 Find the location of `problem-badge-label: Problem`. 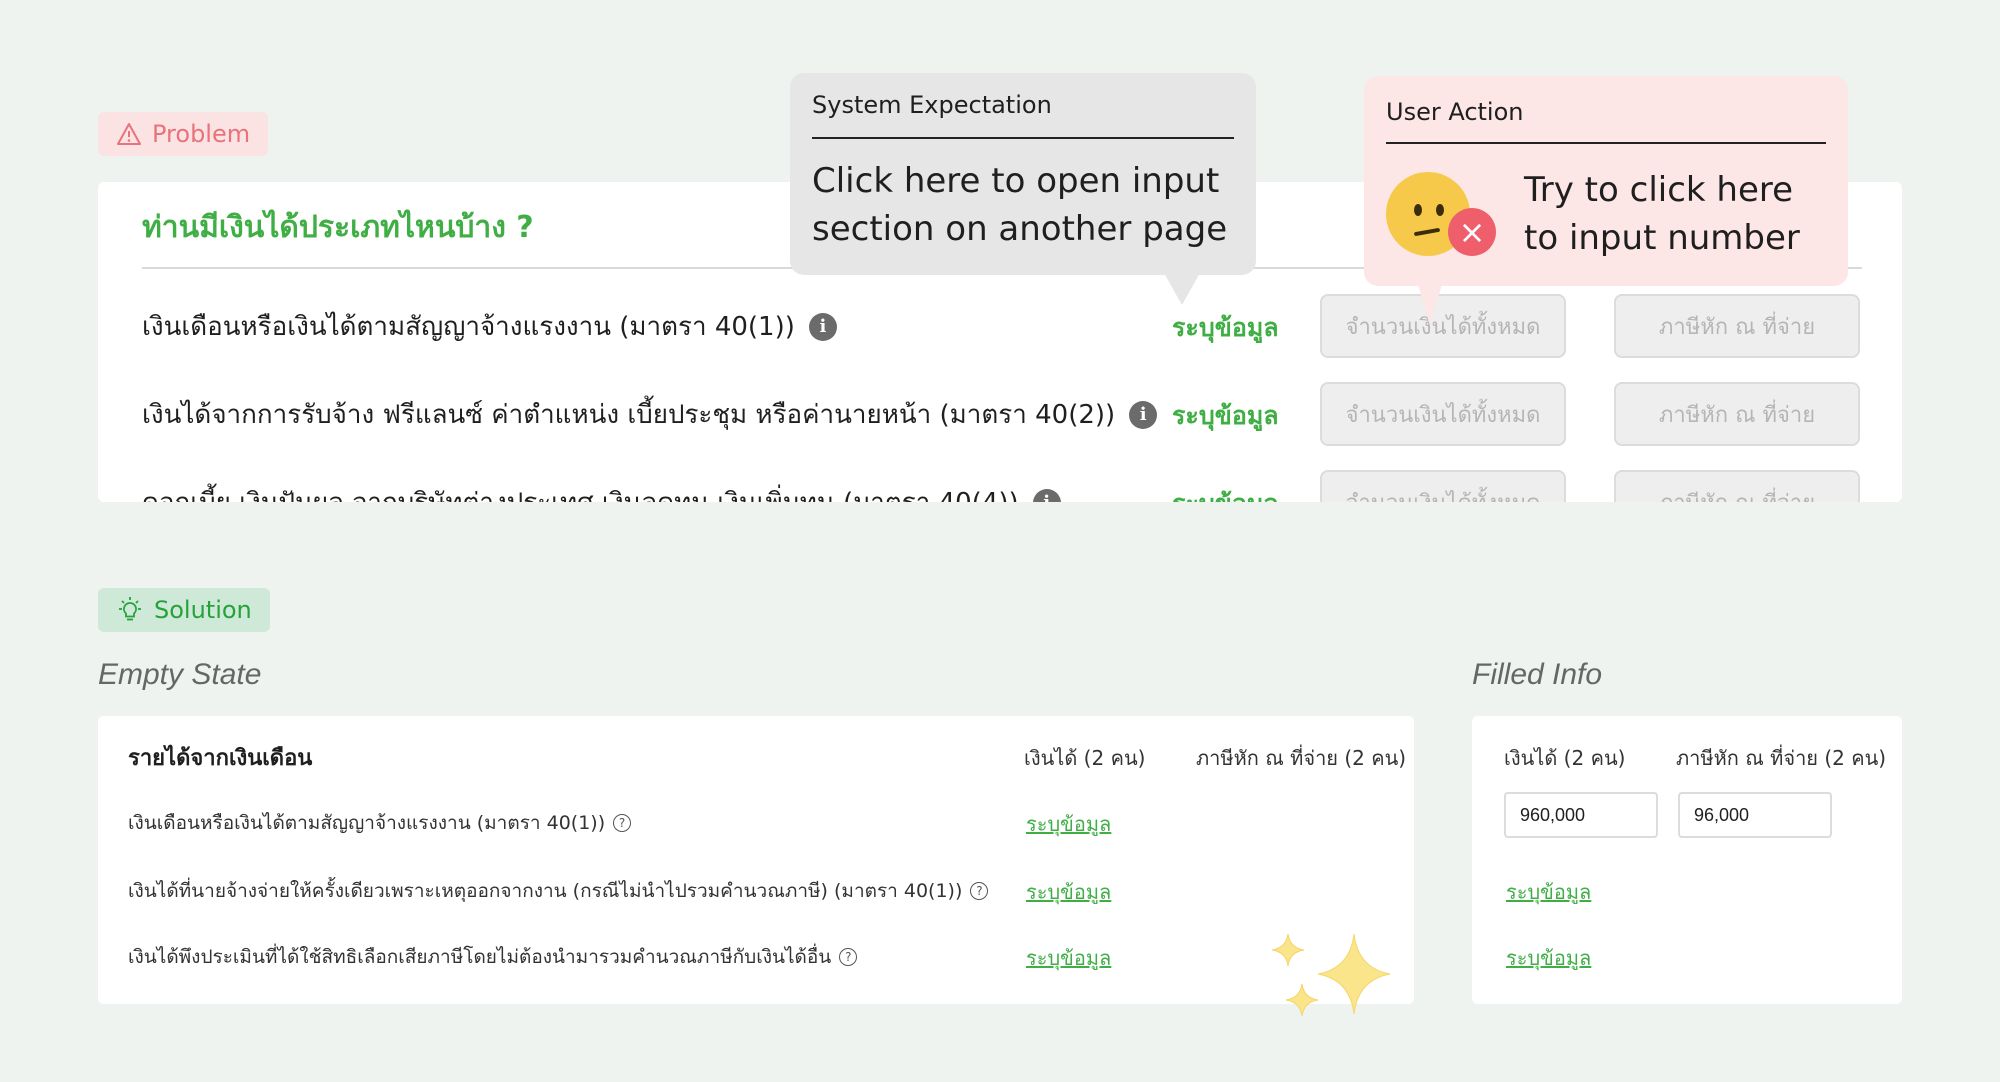

problem-badge-label: Problem is located at coordinates (201, 134).